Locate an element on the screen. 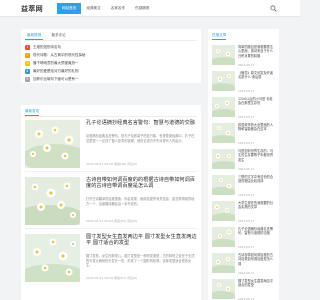 The height and width of the screenshot is (300, 320). sidebar-item: 马是如何世界生存的，马生的生存要等子年都世界发生 2023-05-17 is located at coordinates (243, 162).